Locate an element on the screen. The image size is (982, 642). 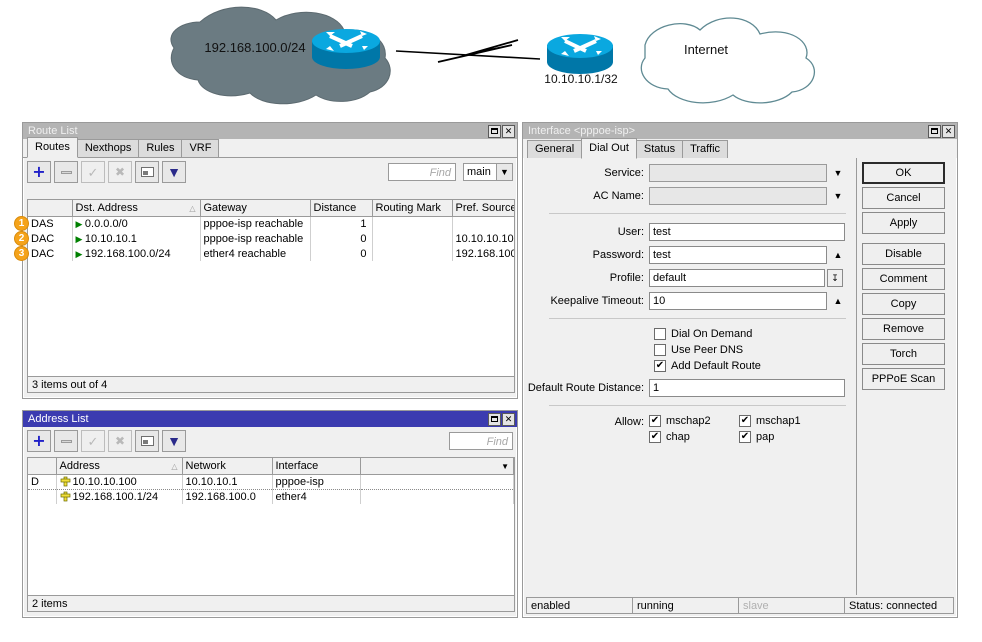
column-menu-icon: ▼ is located at coordinates (505, 466).